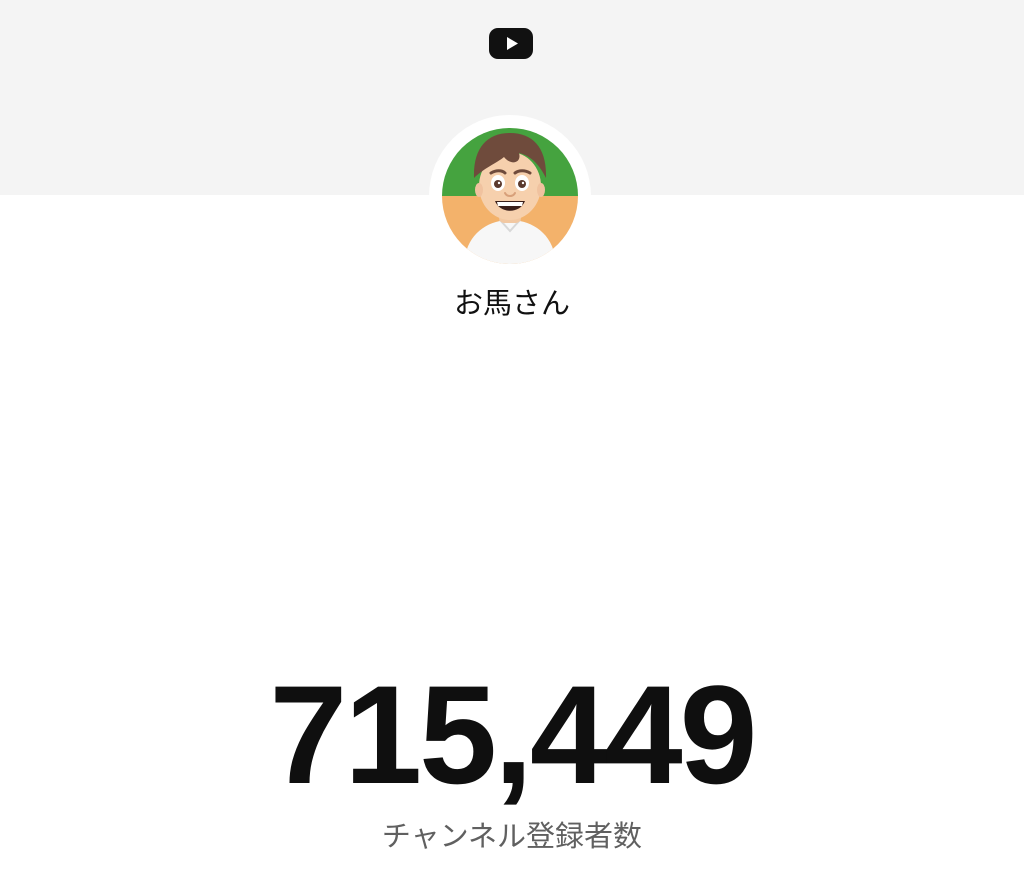 The image size is (1024, 895). What do you see at coordinates (512, 303) in the screenshot?
I see `channel-name: お馬さん` at bounding box center [512, 303].